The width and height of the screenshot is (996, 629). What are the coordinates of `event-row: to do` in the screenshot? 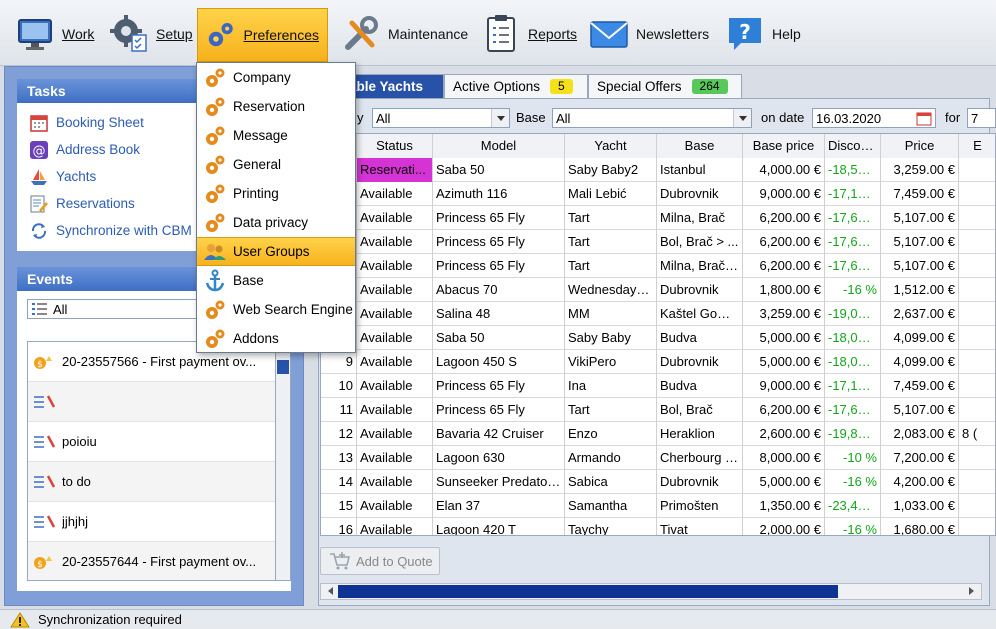 It's located at (156, 482).